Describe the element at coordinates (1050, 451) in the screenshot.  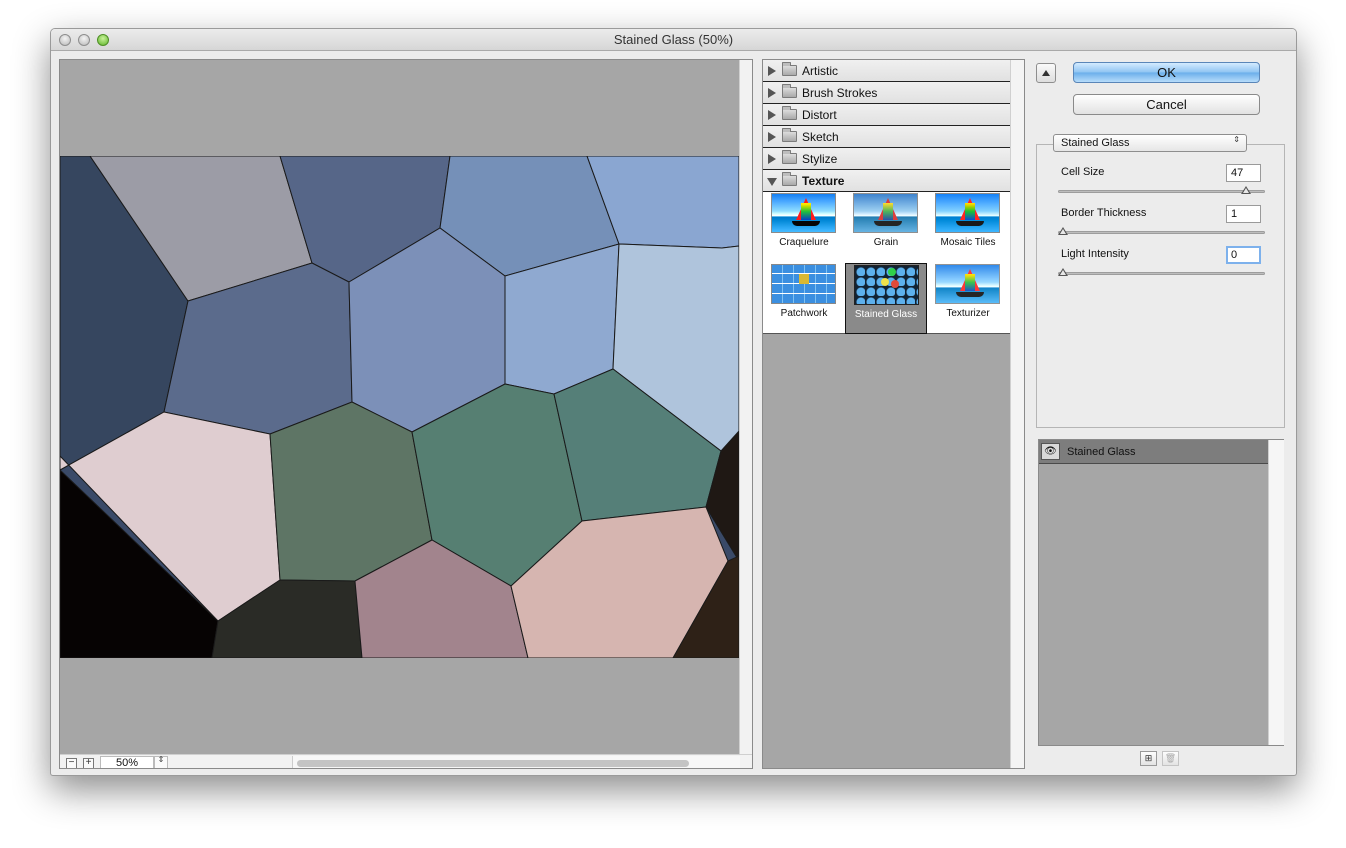
I see `eye-icon: 👁` at that location.